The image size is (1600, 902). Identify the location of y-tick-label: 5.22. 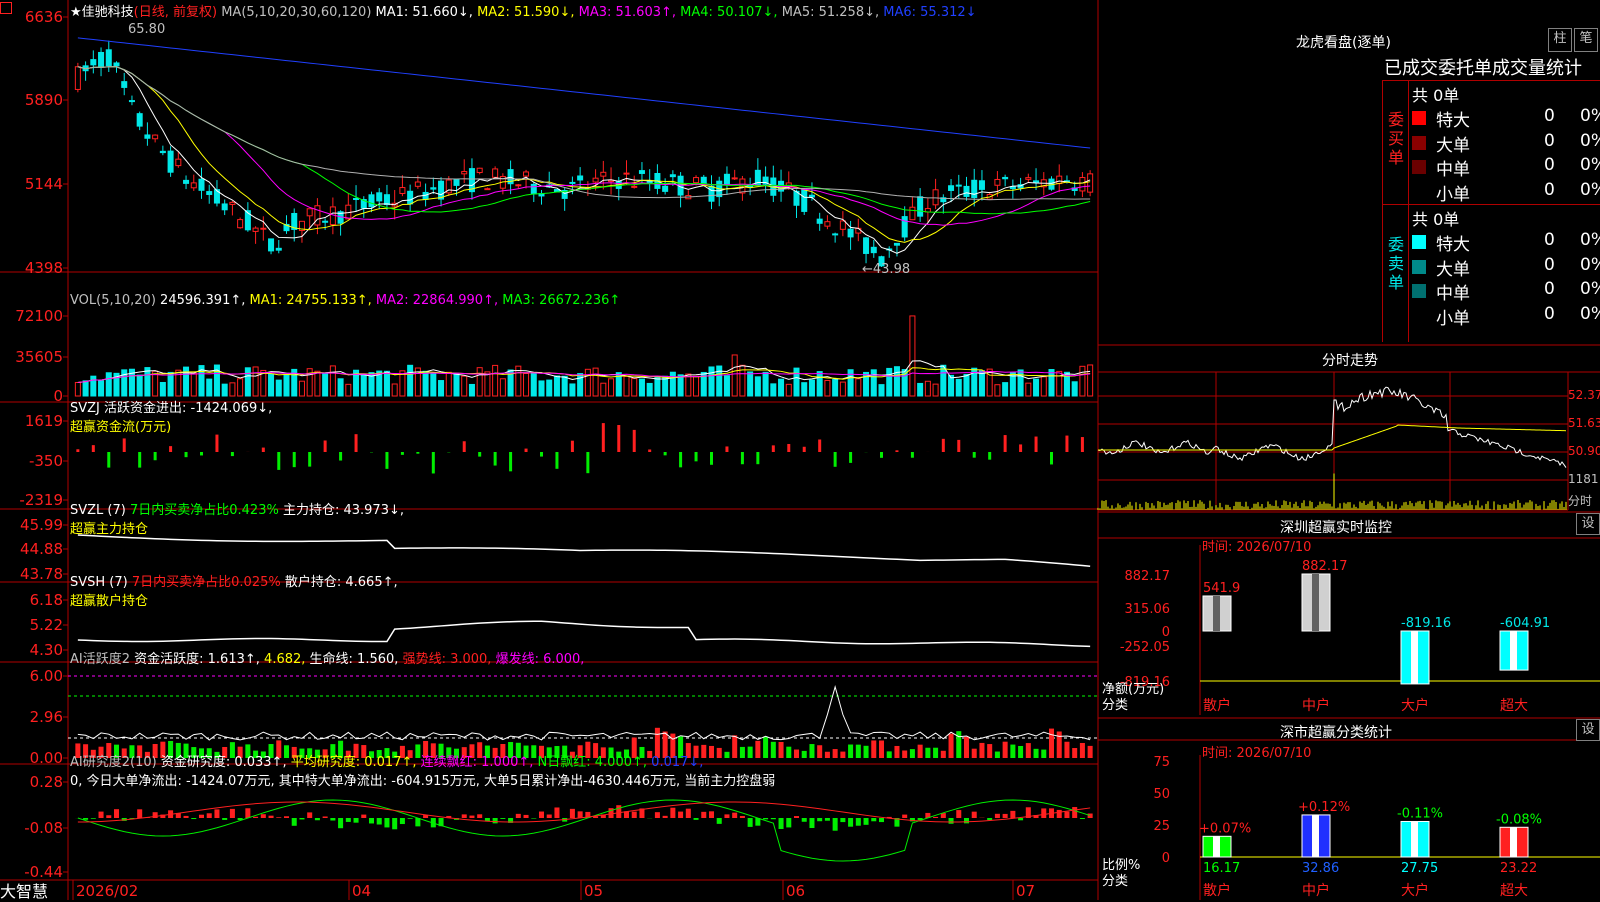
(46, 625).